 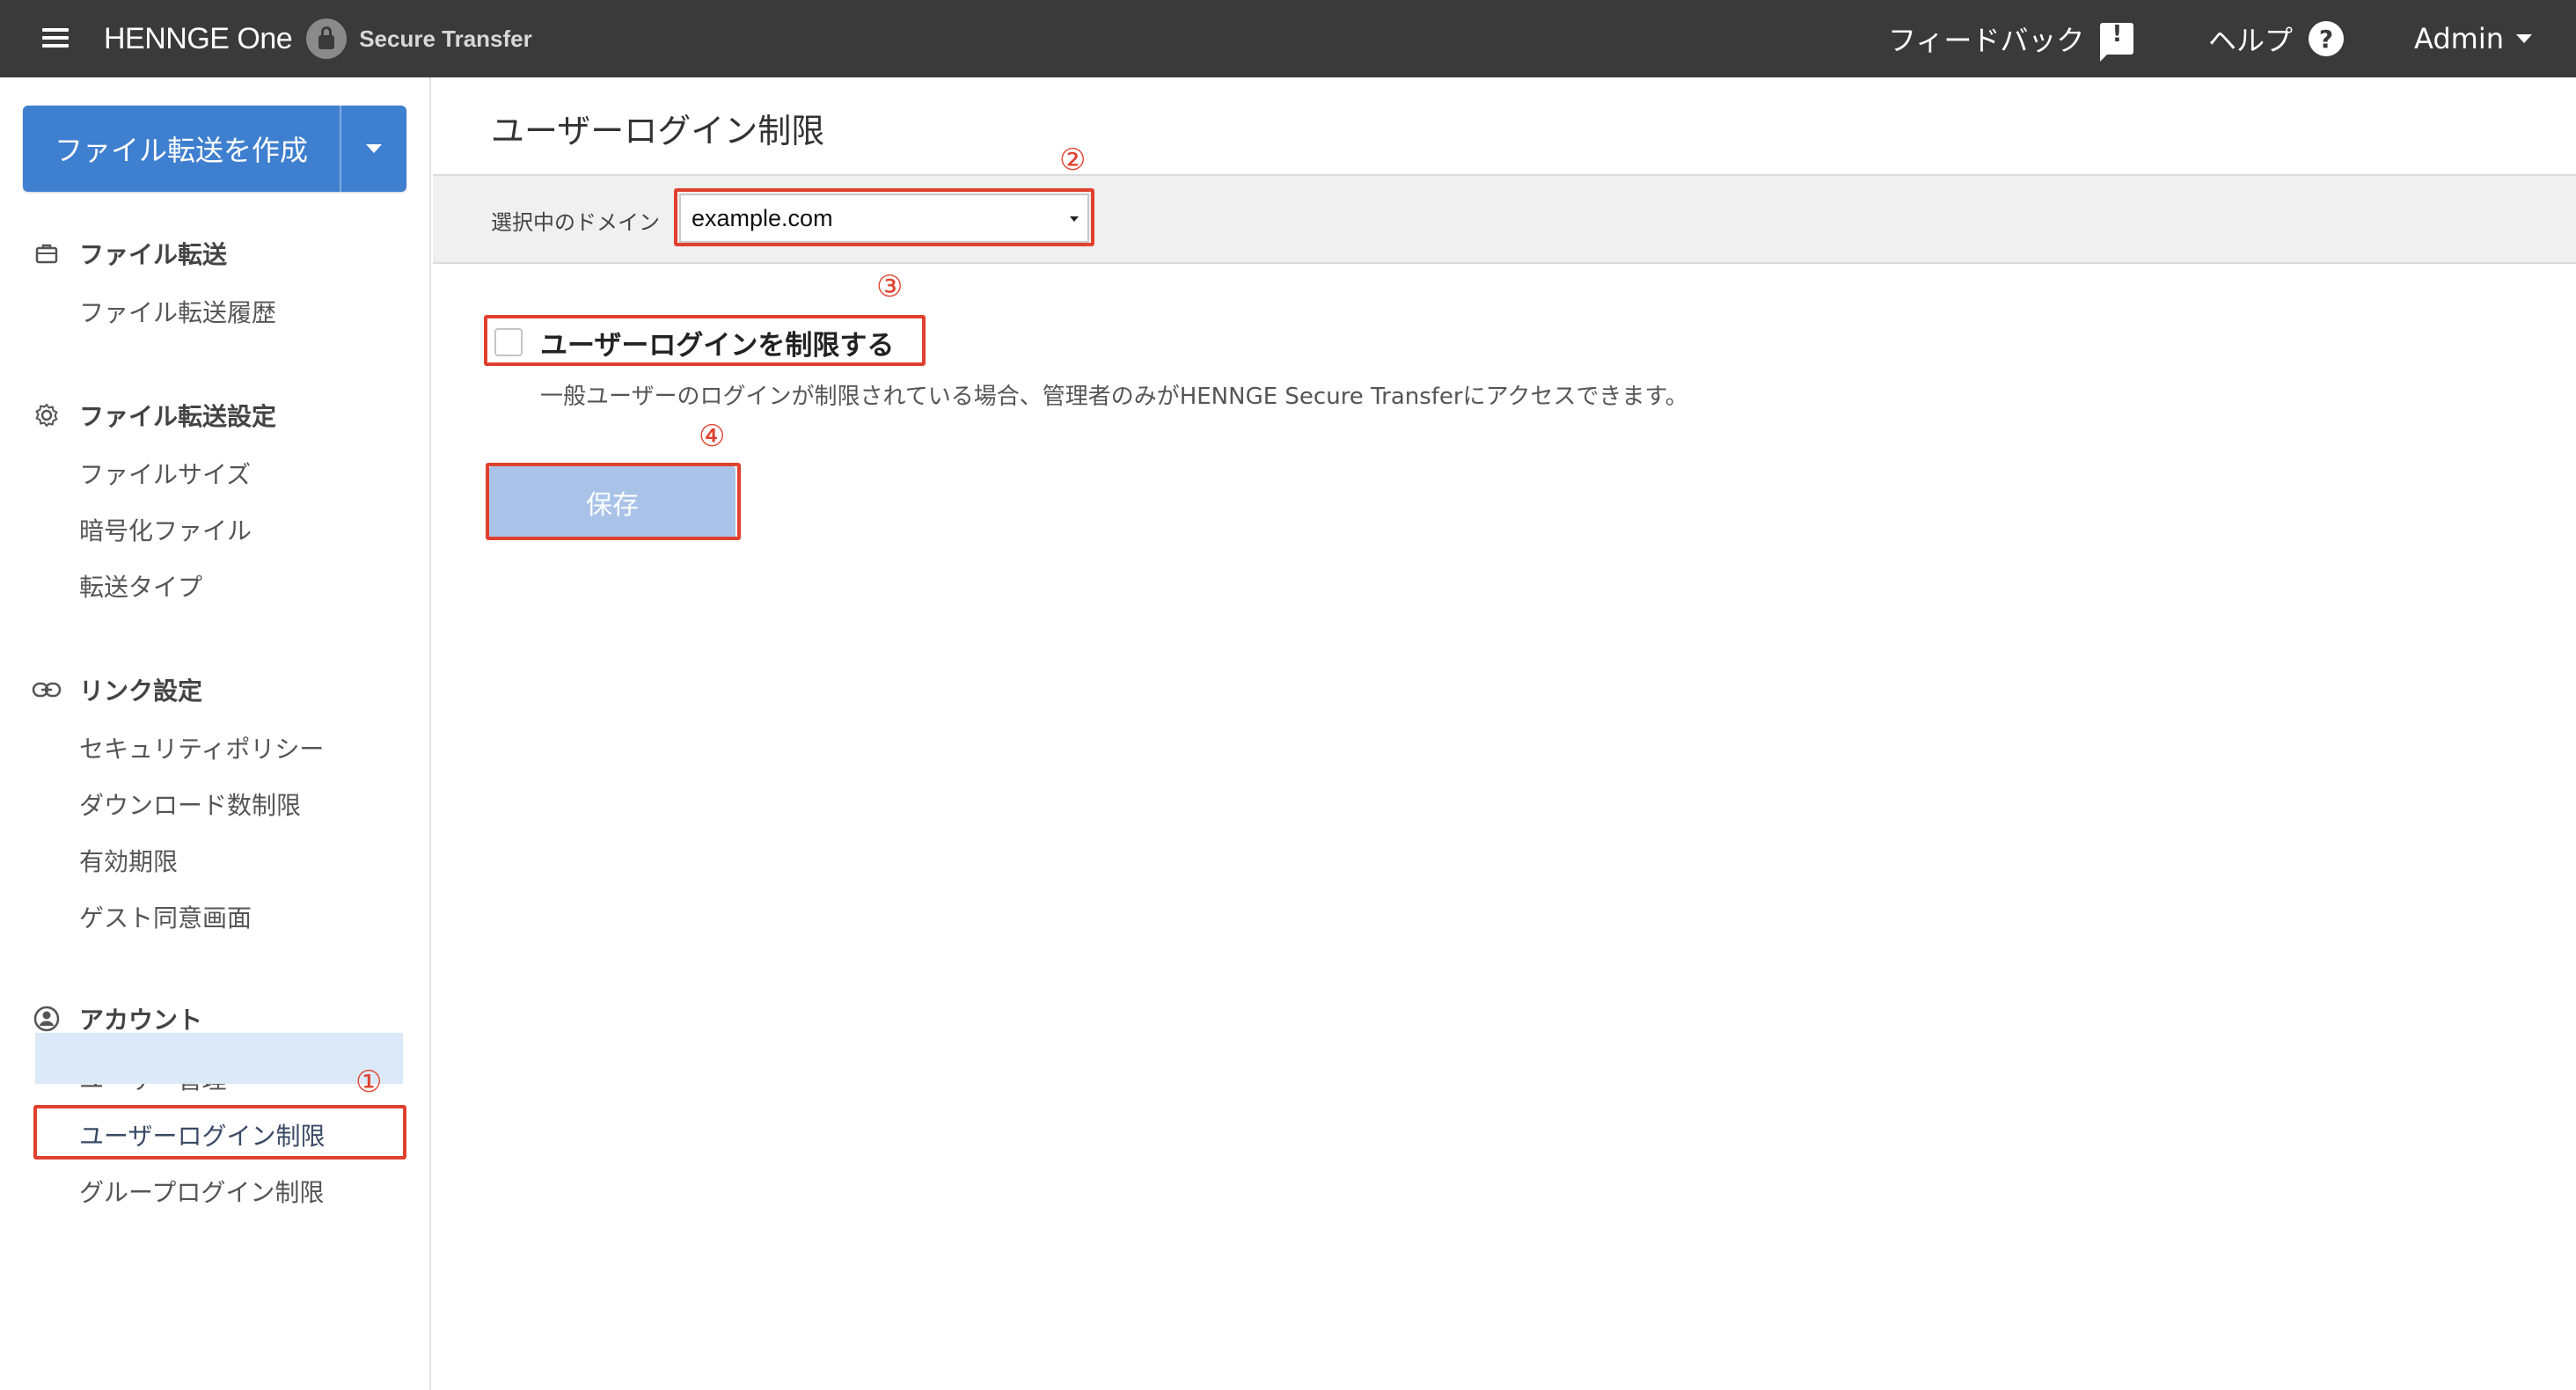 What do you see at coordinates (2327, 39) in the screenshot?
I see `help-icon: ?` at bounding box center [2327, 39].